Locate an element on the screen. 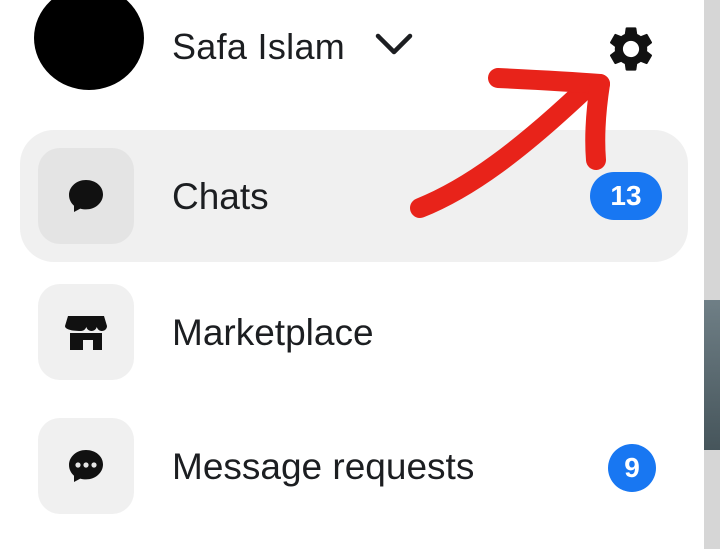 The image size is (720, 549). sidebar-item-label: Message requests is located at coordinates (323, 466).